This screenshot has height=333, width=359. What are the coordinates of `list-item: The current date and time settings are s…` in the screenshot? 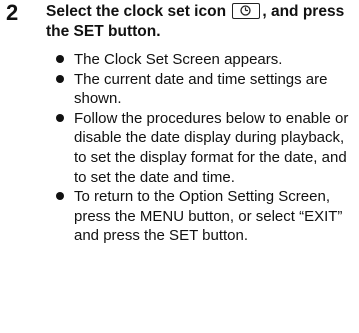 It's located at (202, 89).